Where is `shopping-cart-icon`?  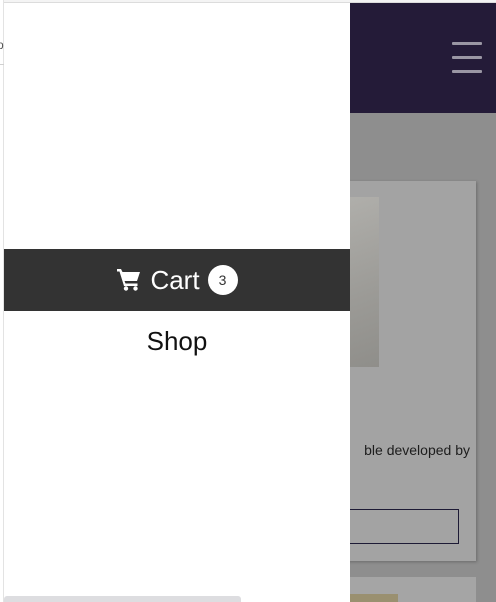
shopping-cart-icon is located at coordinates (129, 280).